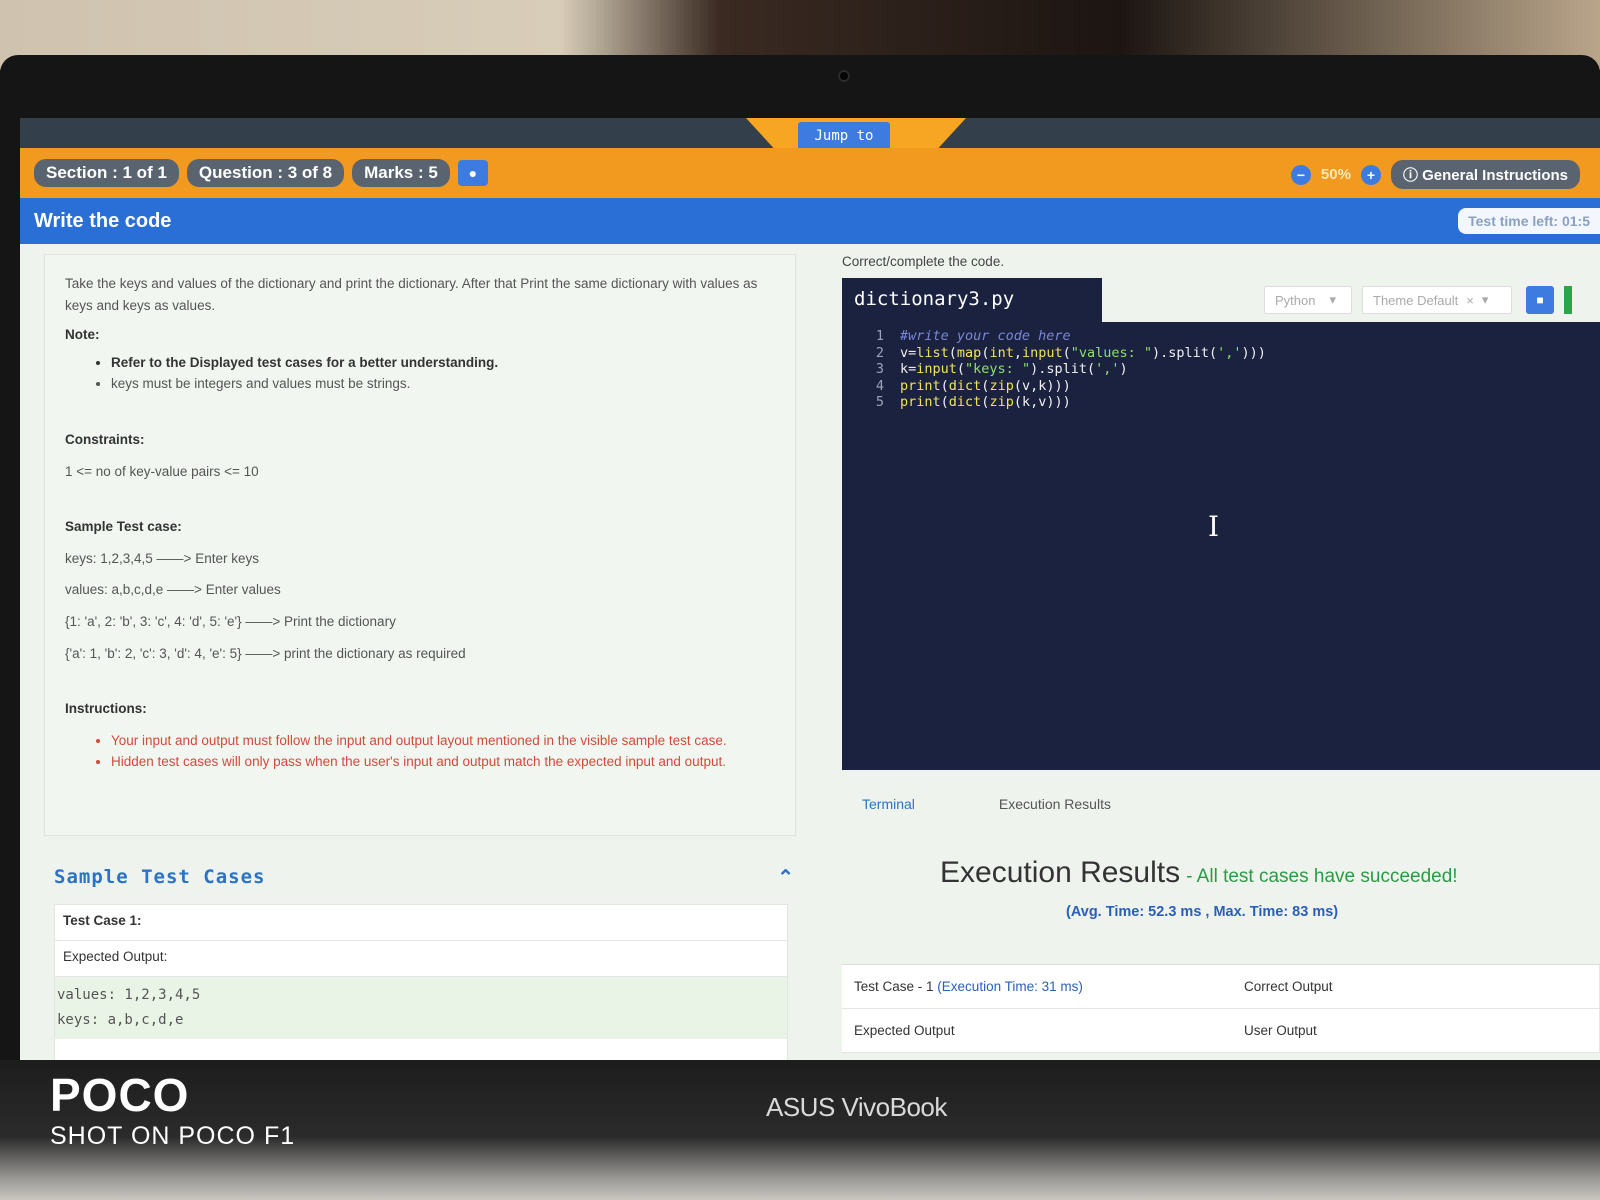  I want to click on language-value: Python, so click(1295, 300).